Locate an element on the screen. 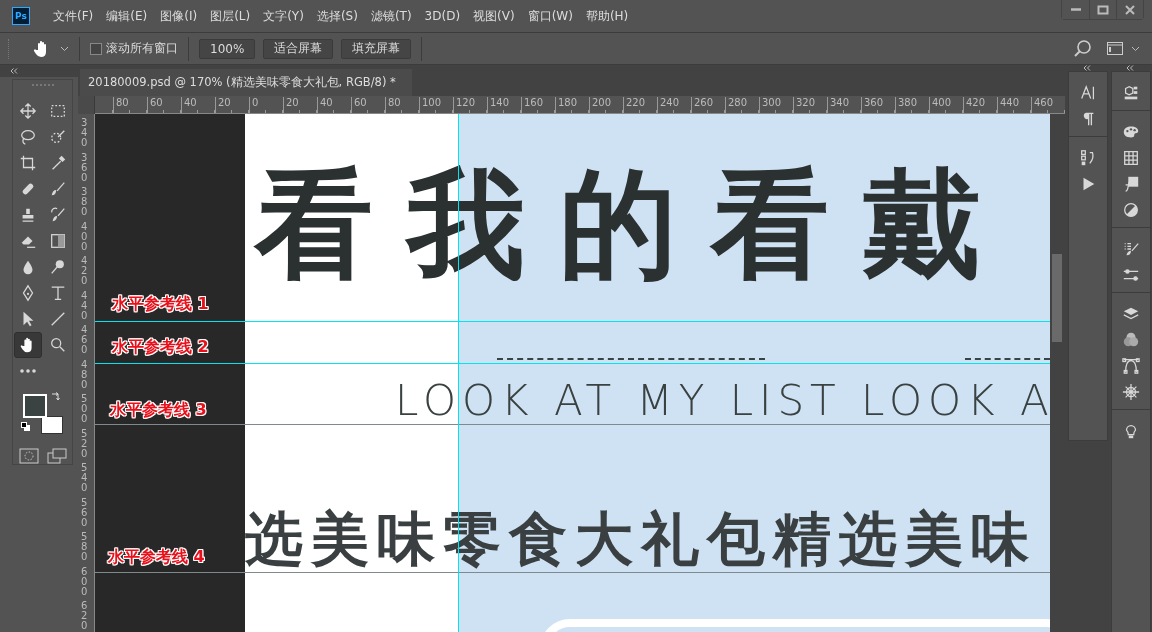  scrollbar is located at coordinates (1057, 373).